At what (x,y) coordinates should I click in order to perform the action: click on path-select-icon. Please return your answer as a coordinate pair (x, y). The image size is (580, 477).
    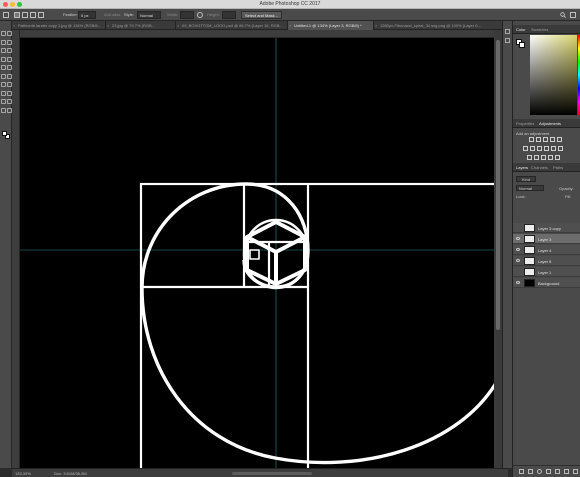
    Looking at the image, I should click on (3, 101).